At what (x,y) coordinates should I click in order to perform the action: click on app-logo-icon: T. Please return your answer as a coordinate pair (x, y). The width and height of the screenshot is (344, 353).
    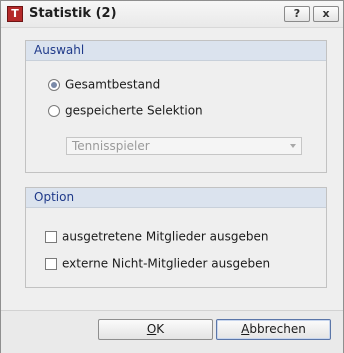
    Looking at the image, I should click on (15, 14).